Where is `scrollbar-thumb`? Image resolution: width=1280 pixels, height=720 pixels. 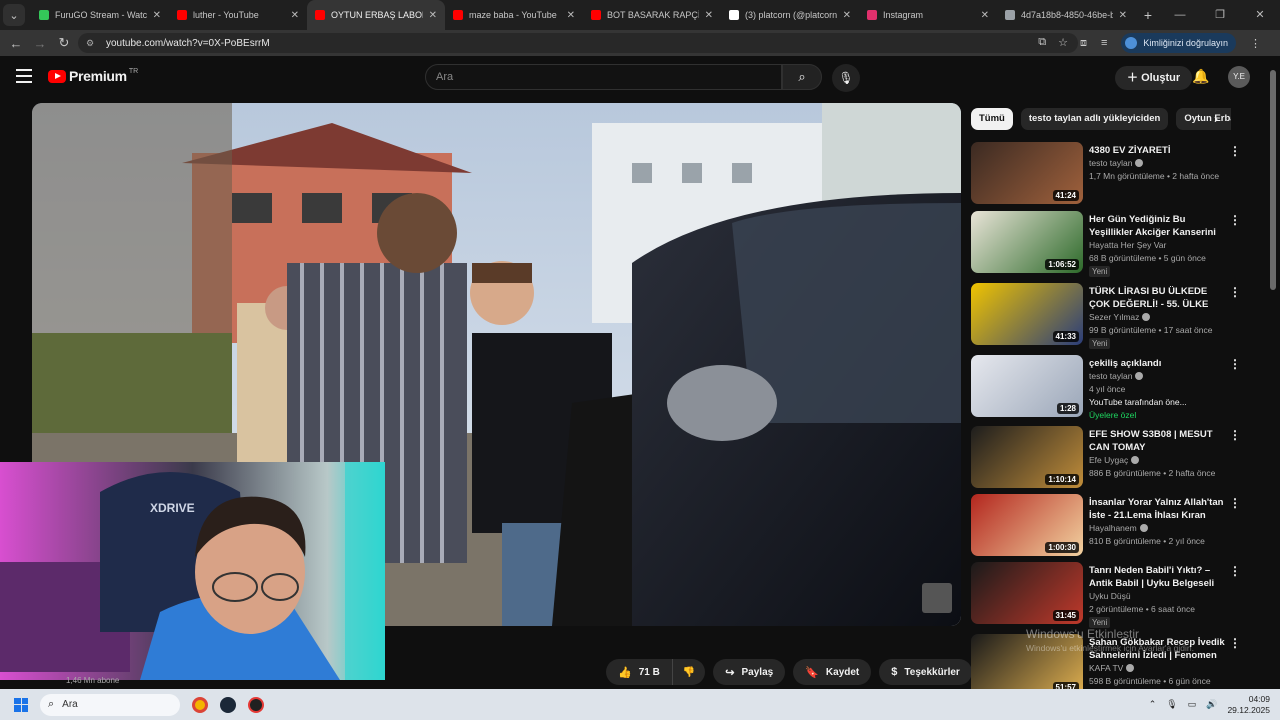 scrollbar-thumb is located at coordinates (1273, 180).